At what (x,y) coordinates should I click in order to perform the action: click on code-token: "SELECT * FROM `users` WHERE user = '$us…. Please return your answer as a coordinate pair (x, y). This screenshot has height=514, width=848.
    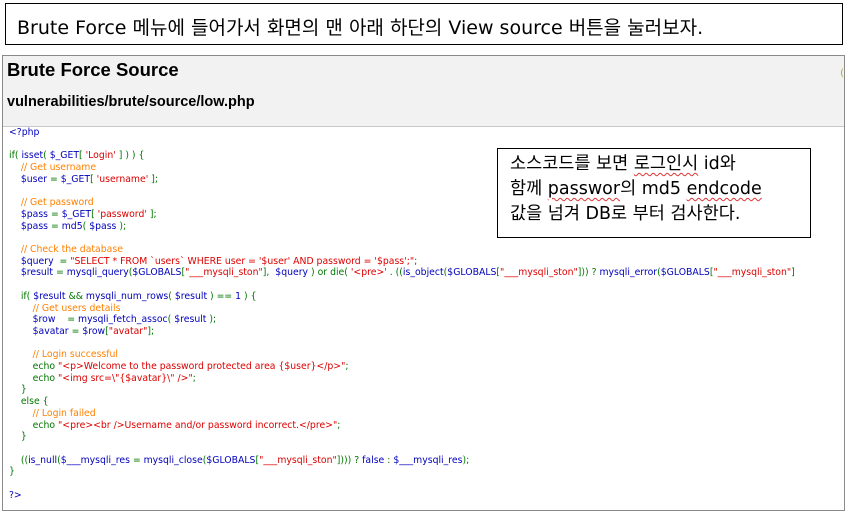
    Looking at the image, I should click on (242, 261).